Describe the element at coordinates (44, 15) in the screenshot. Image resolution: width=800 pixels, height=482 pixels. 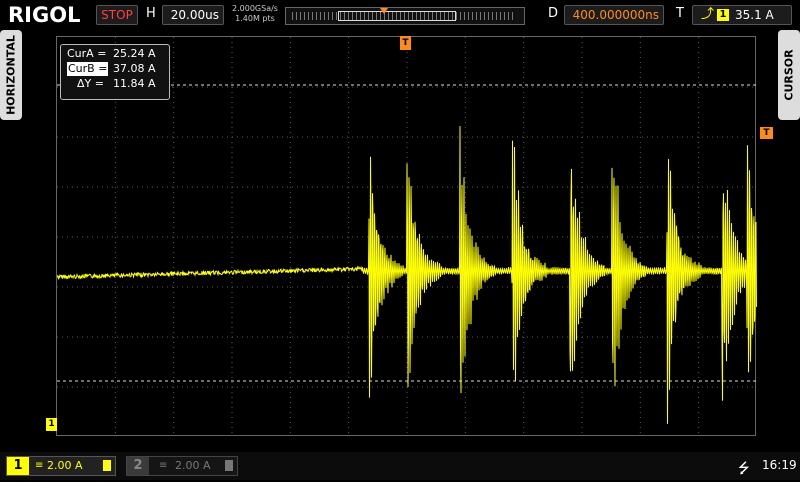
I see `brand-logo: RIGOL` at that location.